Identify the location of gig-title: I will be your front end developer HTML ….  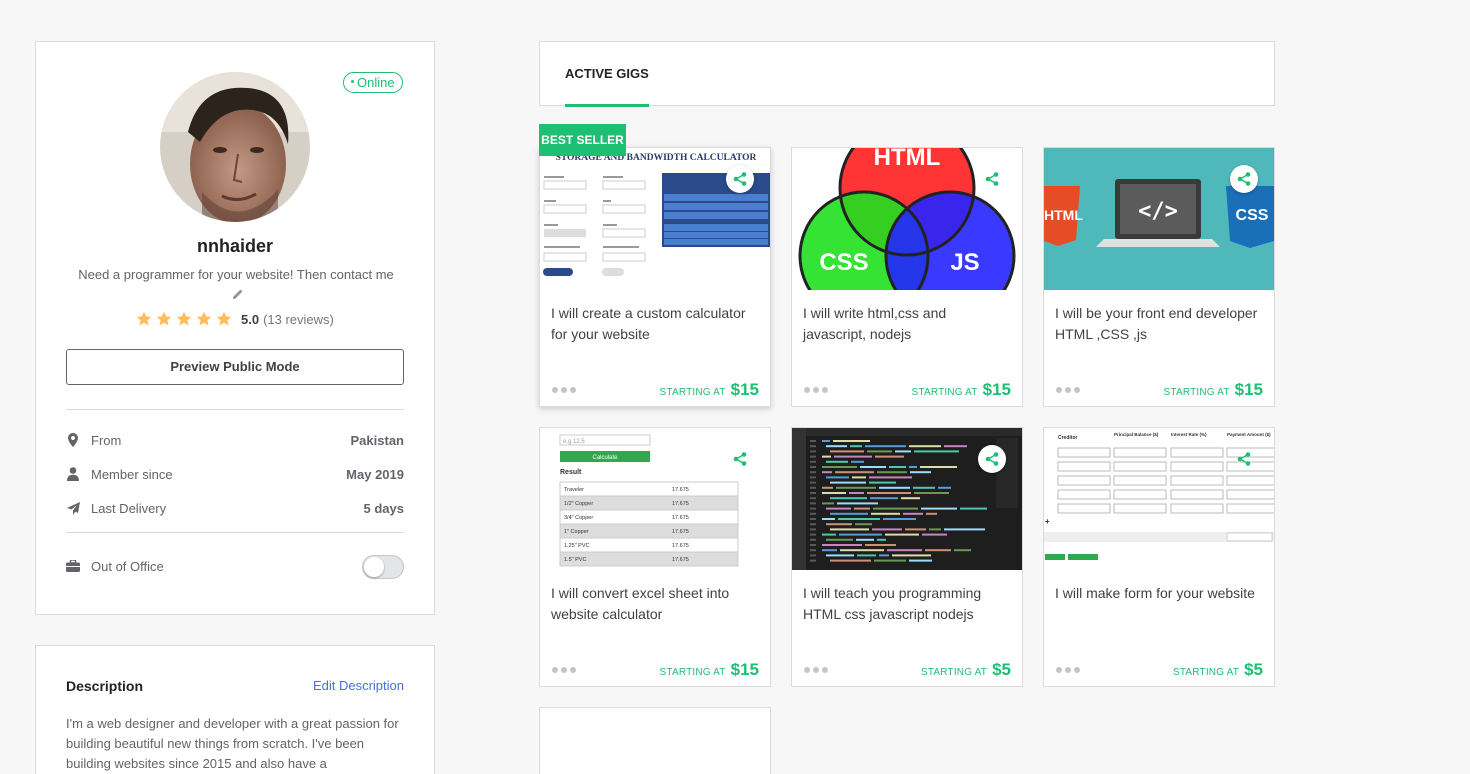
(1160, 324).